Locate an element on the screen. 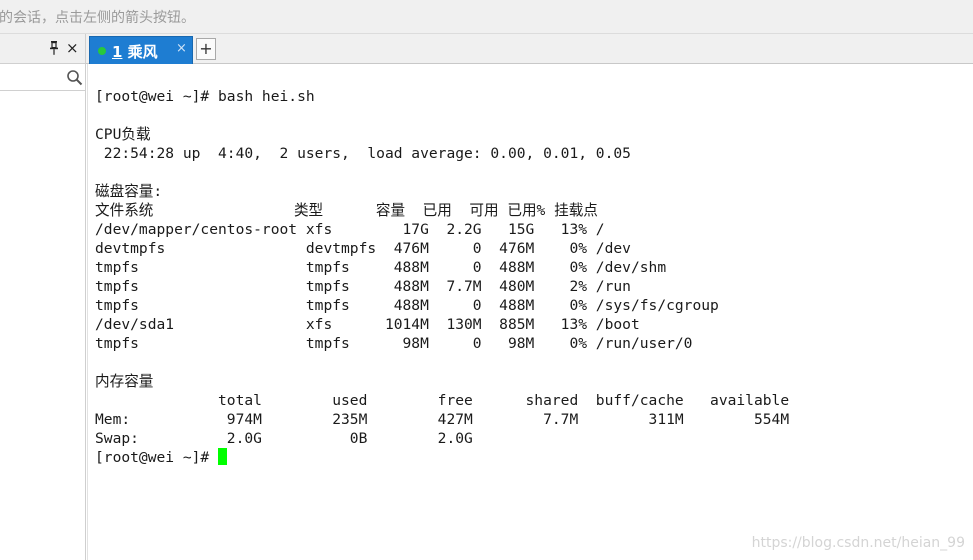  session-search is located at coordinates (42, 77).